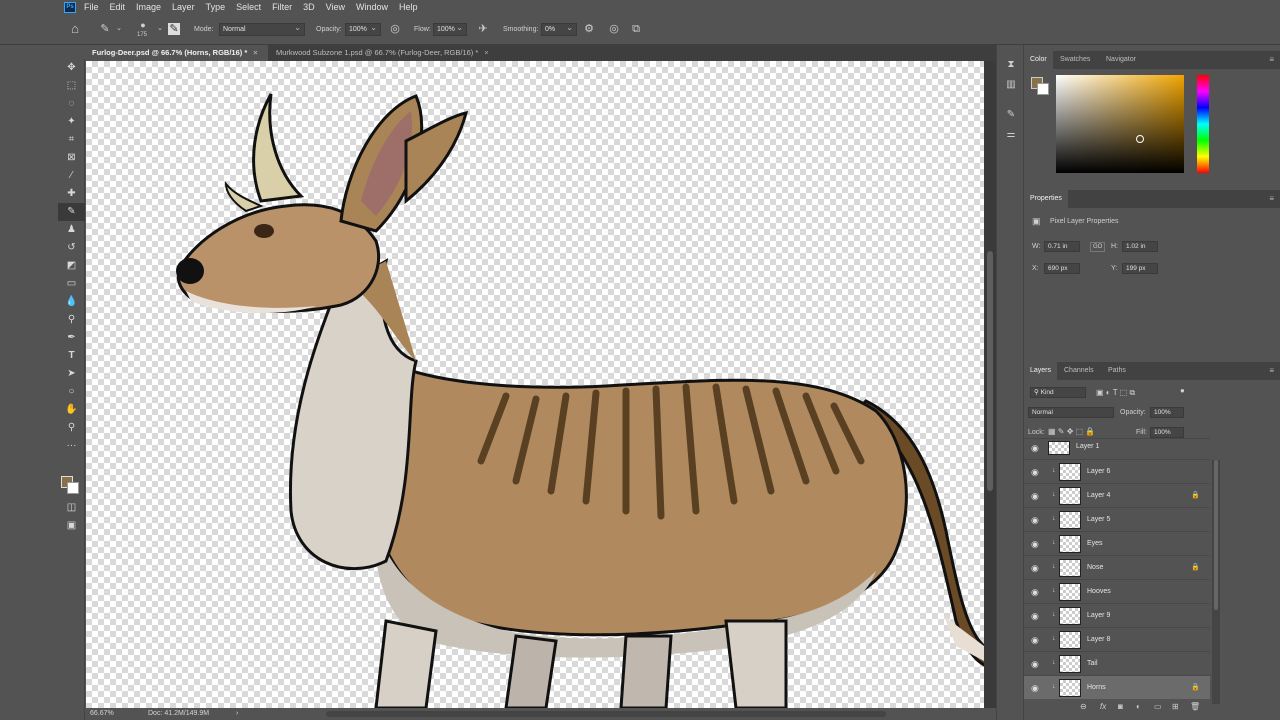 The width and height of the screenshot is (1280, 720). I want to click on filter-toggle-icon: ●, so click(1182, 390).